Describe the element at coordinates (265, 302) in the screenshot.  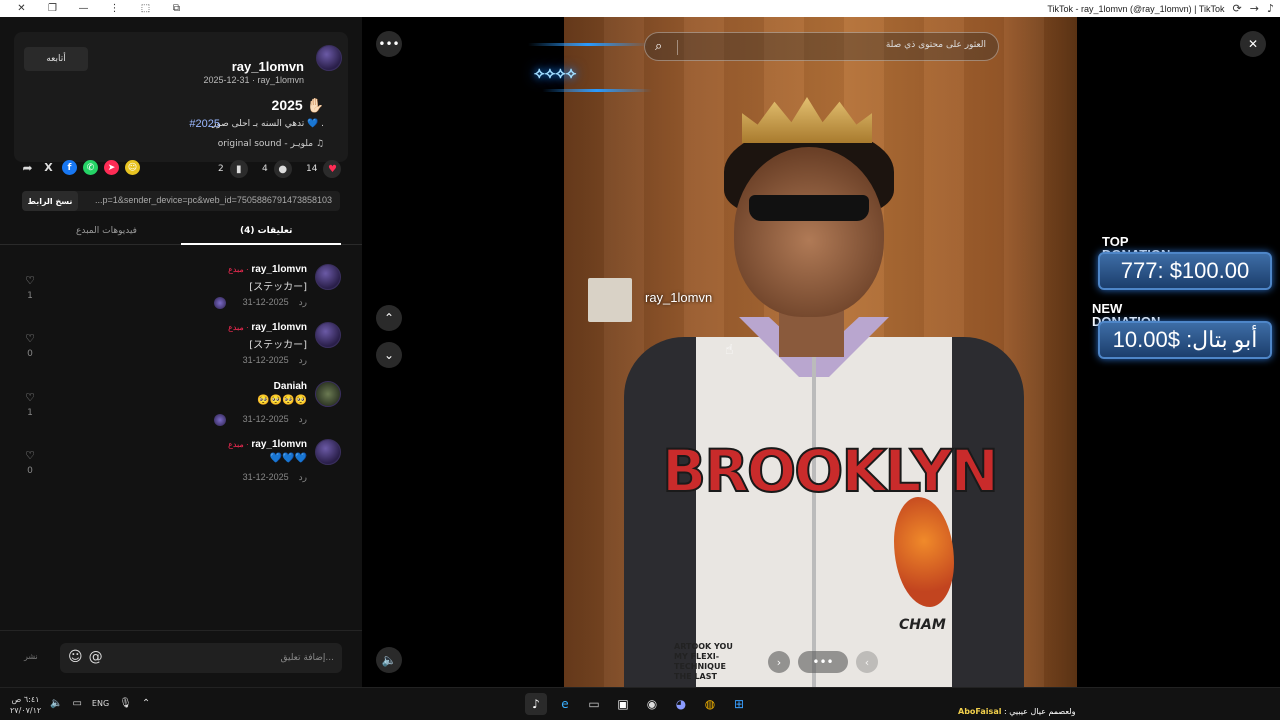
I see `comment-date: 2025-12-31` at that location.